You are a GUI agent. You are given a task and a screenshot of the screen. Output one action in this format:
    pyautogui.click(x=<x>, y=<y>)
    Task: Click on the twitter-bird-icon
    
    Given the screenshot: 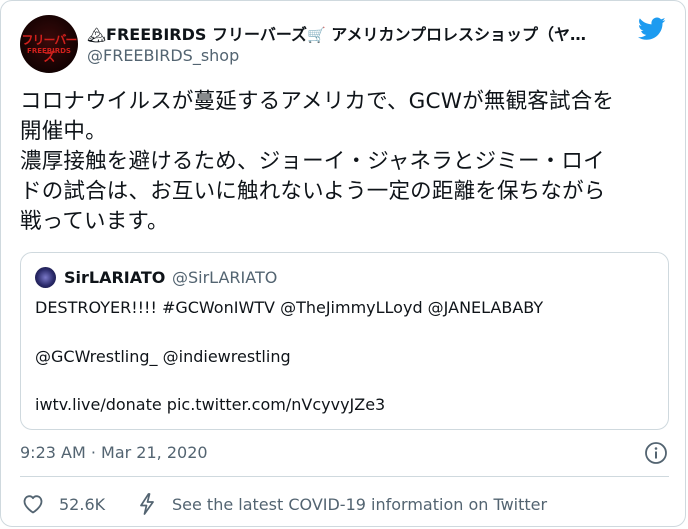 What is the action you would take?
    pyautogui.click(x=652, y=29)
    